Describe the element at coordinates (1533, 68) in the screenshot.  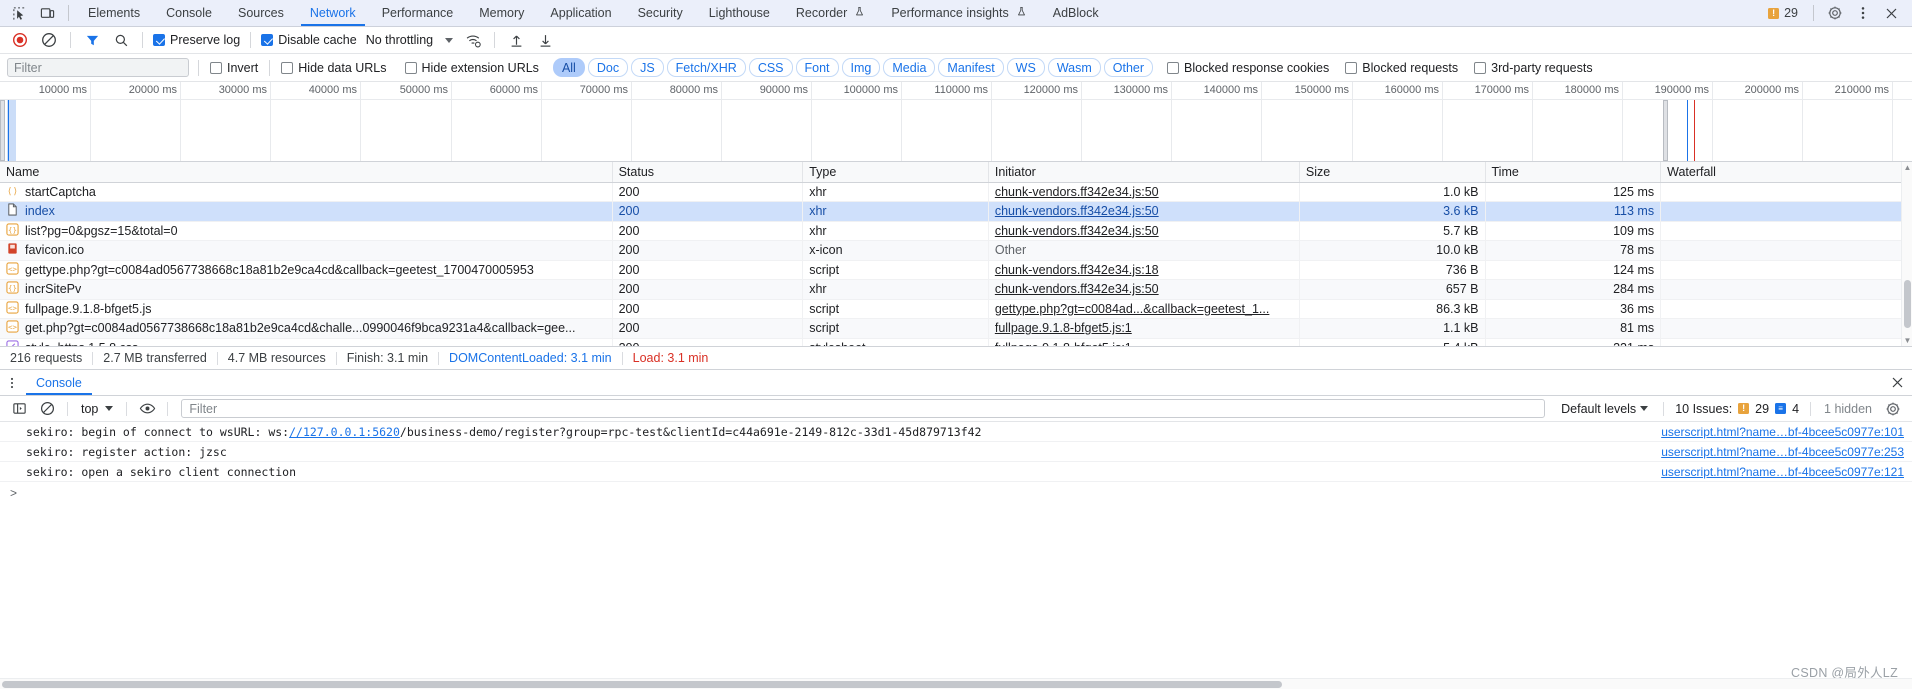
I see `third-party-requests-checkbox: 3rd-party requests` at that location.